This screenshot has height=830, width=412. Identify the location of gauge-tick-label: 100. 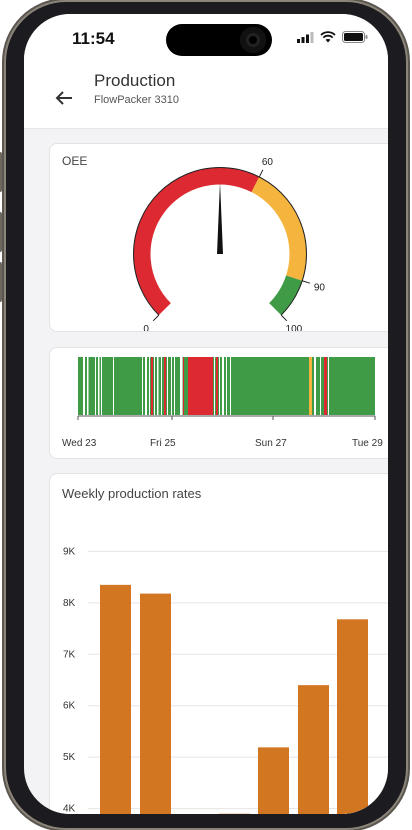
(294, 327).